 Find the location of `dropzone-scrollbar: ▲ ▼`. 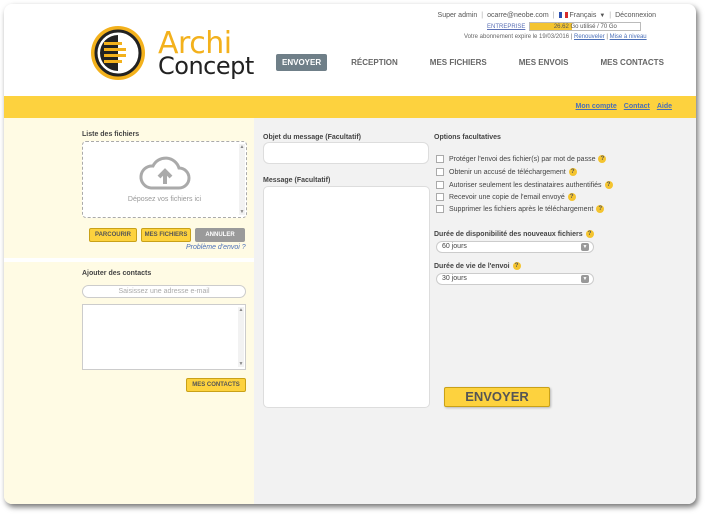

dropzone-scrollbar: ▲ ▼ is located at coordinates (242, 179).